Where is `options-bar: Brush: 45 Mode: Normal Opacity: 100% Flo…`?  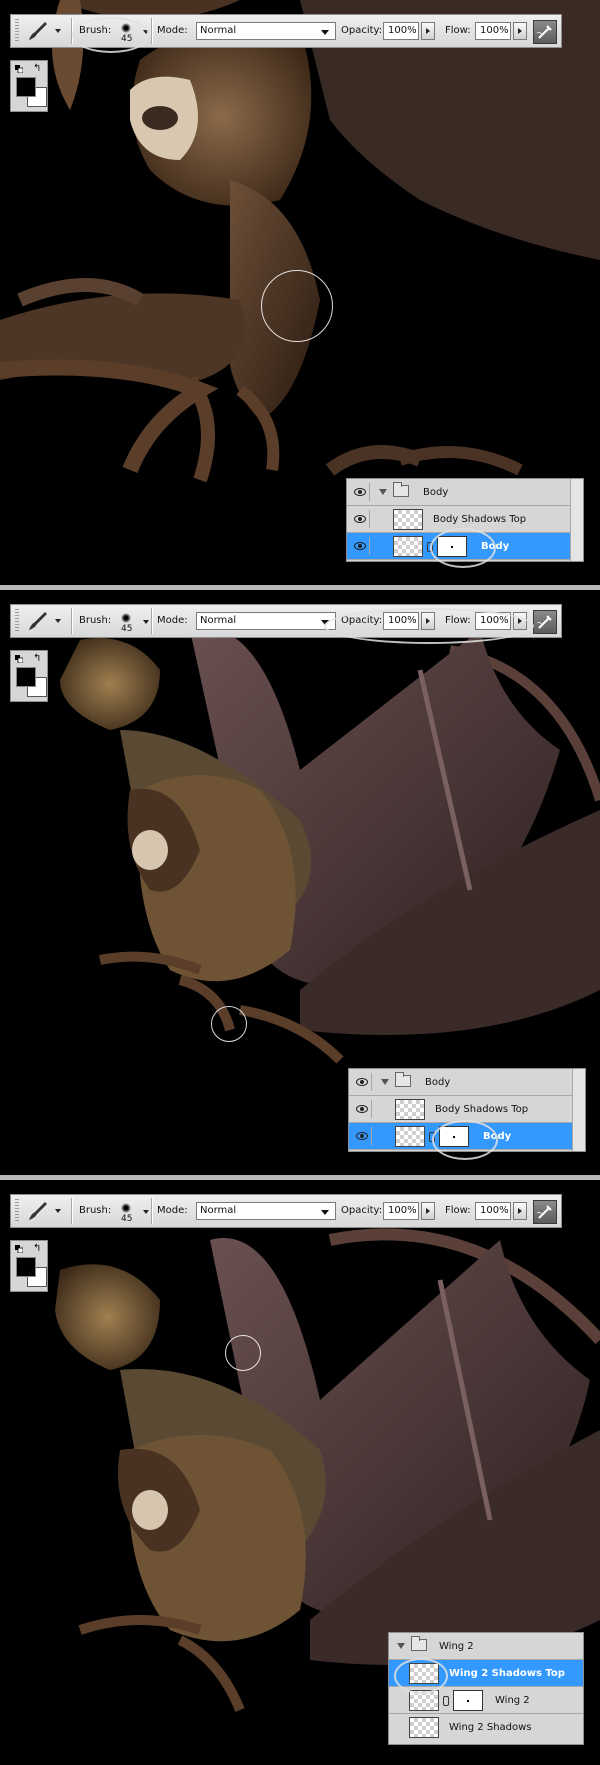
options-bar: Brush: 45 Mode: Normal Opacity: 100% Flo… is located at coordinates (286, 1211).